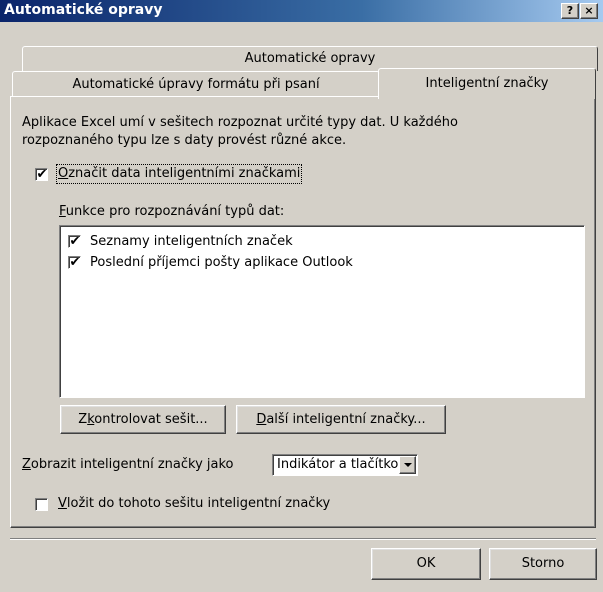  I want to click on help-icon: ?, so click(570, 10).